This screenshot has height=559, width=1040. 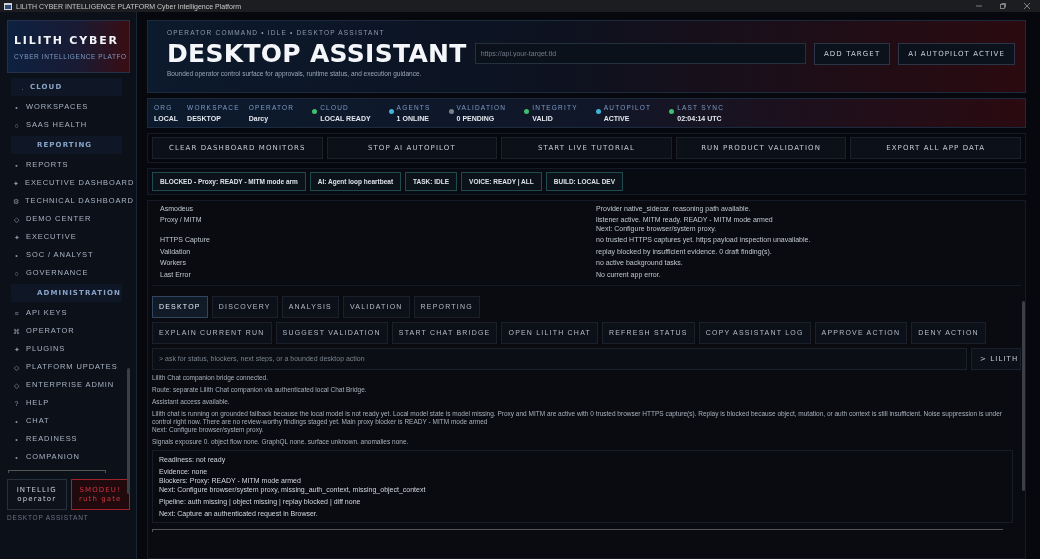 I want to click on page-title: DESKTOP ASSISTANT, so click(x=317, y=53).